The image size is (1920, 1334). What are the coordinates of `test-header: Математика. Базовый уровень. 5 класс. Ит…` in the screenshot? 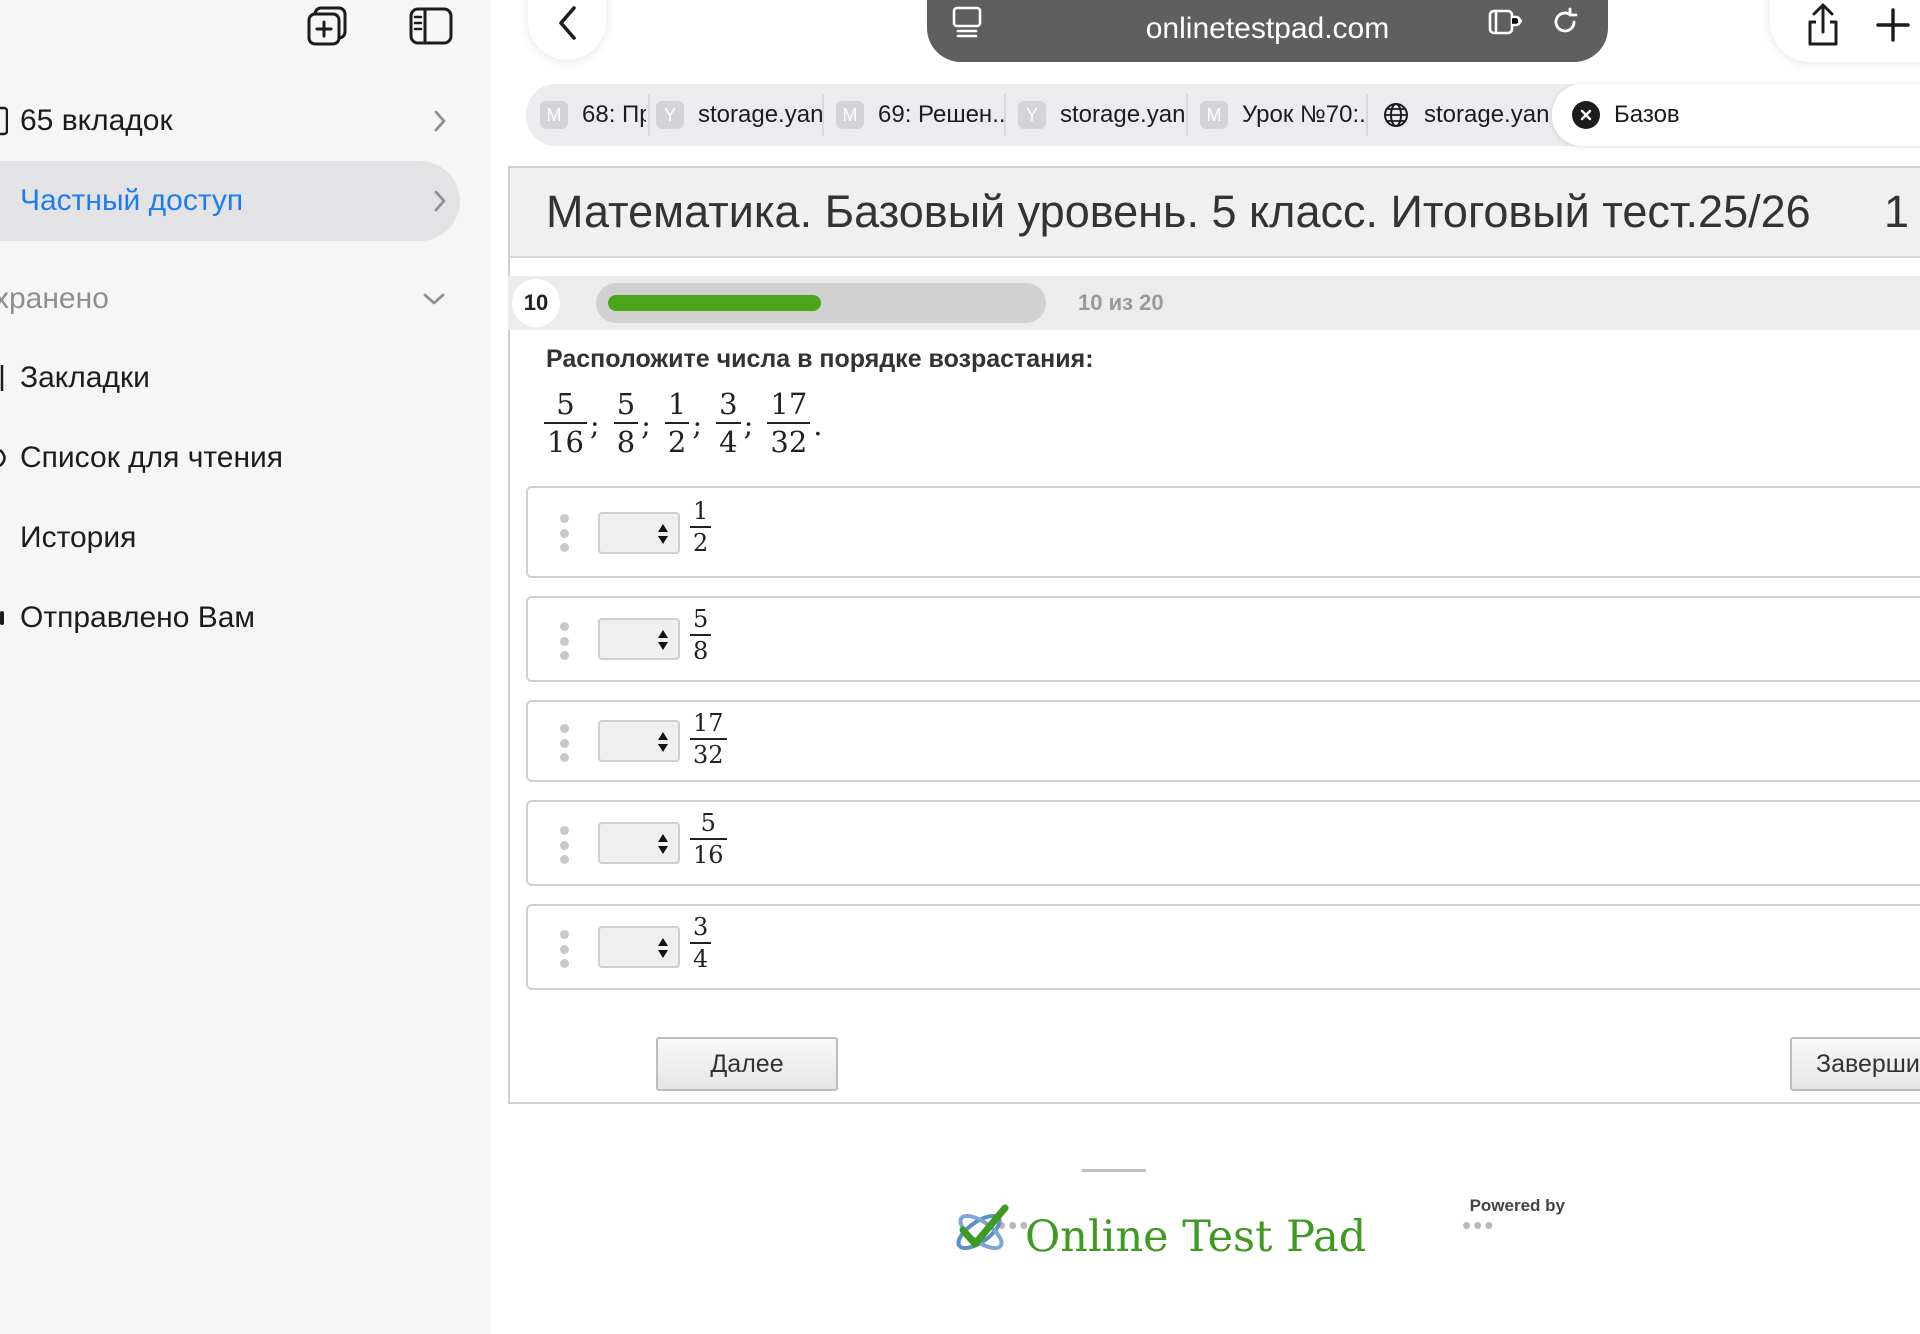 It's located at (1215, 213).